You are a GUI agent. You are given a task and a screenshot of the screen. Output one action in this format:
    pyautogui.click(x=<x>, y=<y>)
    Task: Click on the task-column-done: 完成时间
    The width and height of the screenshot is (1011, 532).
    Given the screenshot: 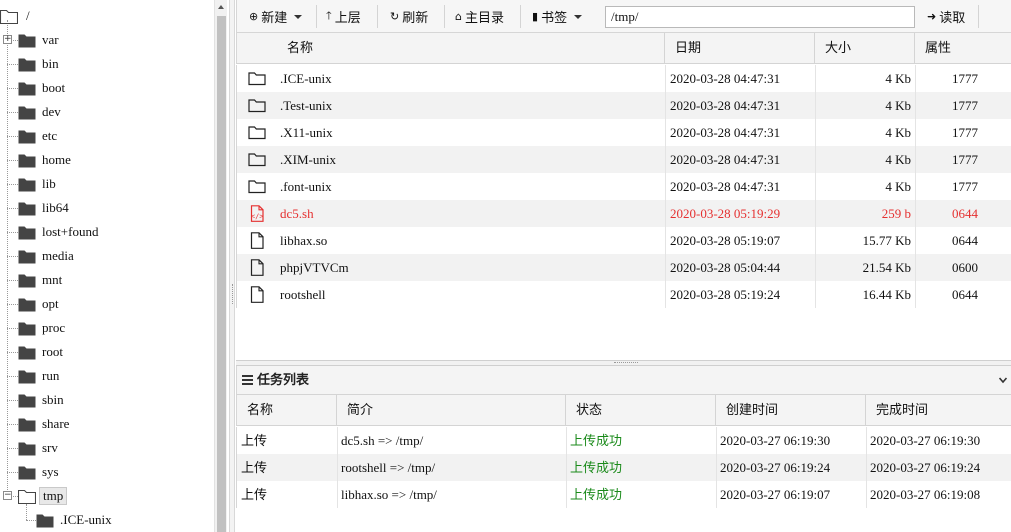 What is the action you would take?
    pyautogui.click(x=938, y=410)
    